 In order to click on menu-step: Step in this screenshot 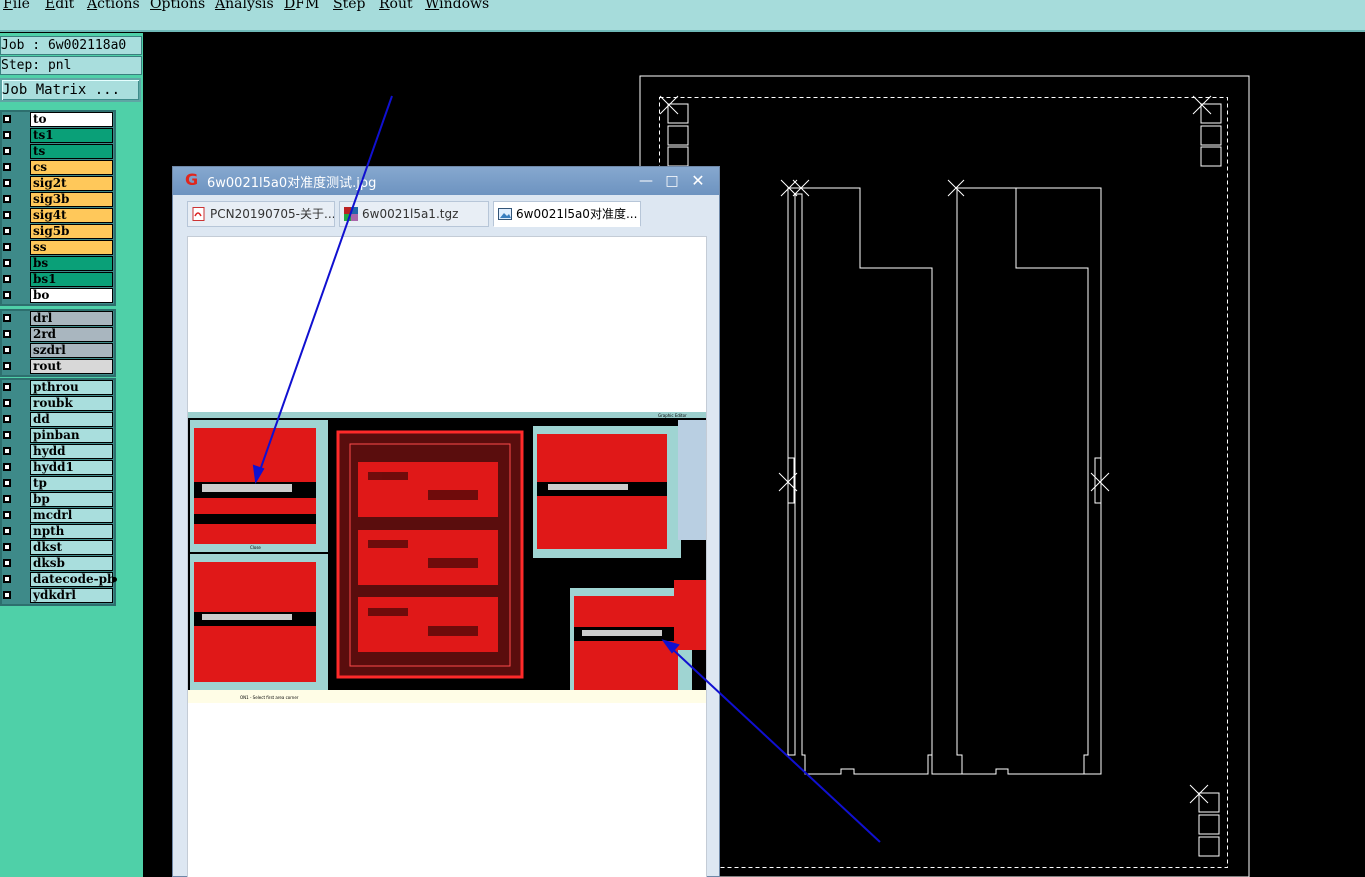, I will do `click(349, 6)`.